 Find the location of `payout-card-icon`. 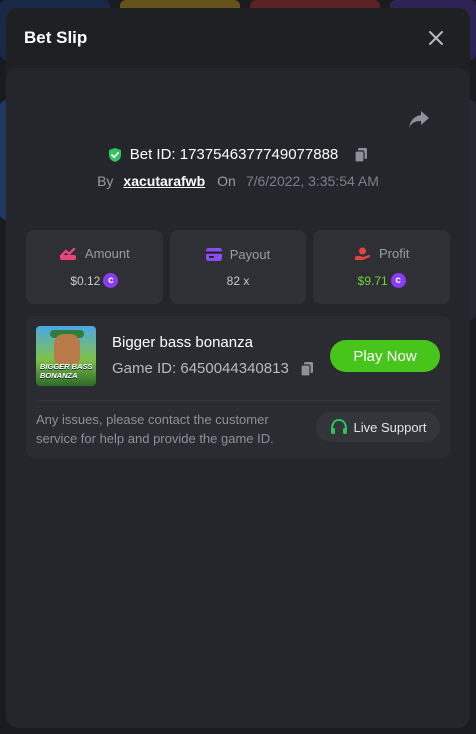

payout-card-icon is located at coordinates (213, 254).